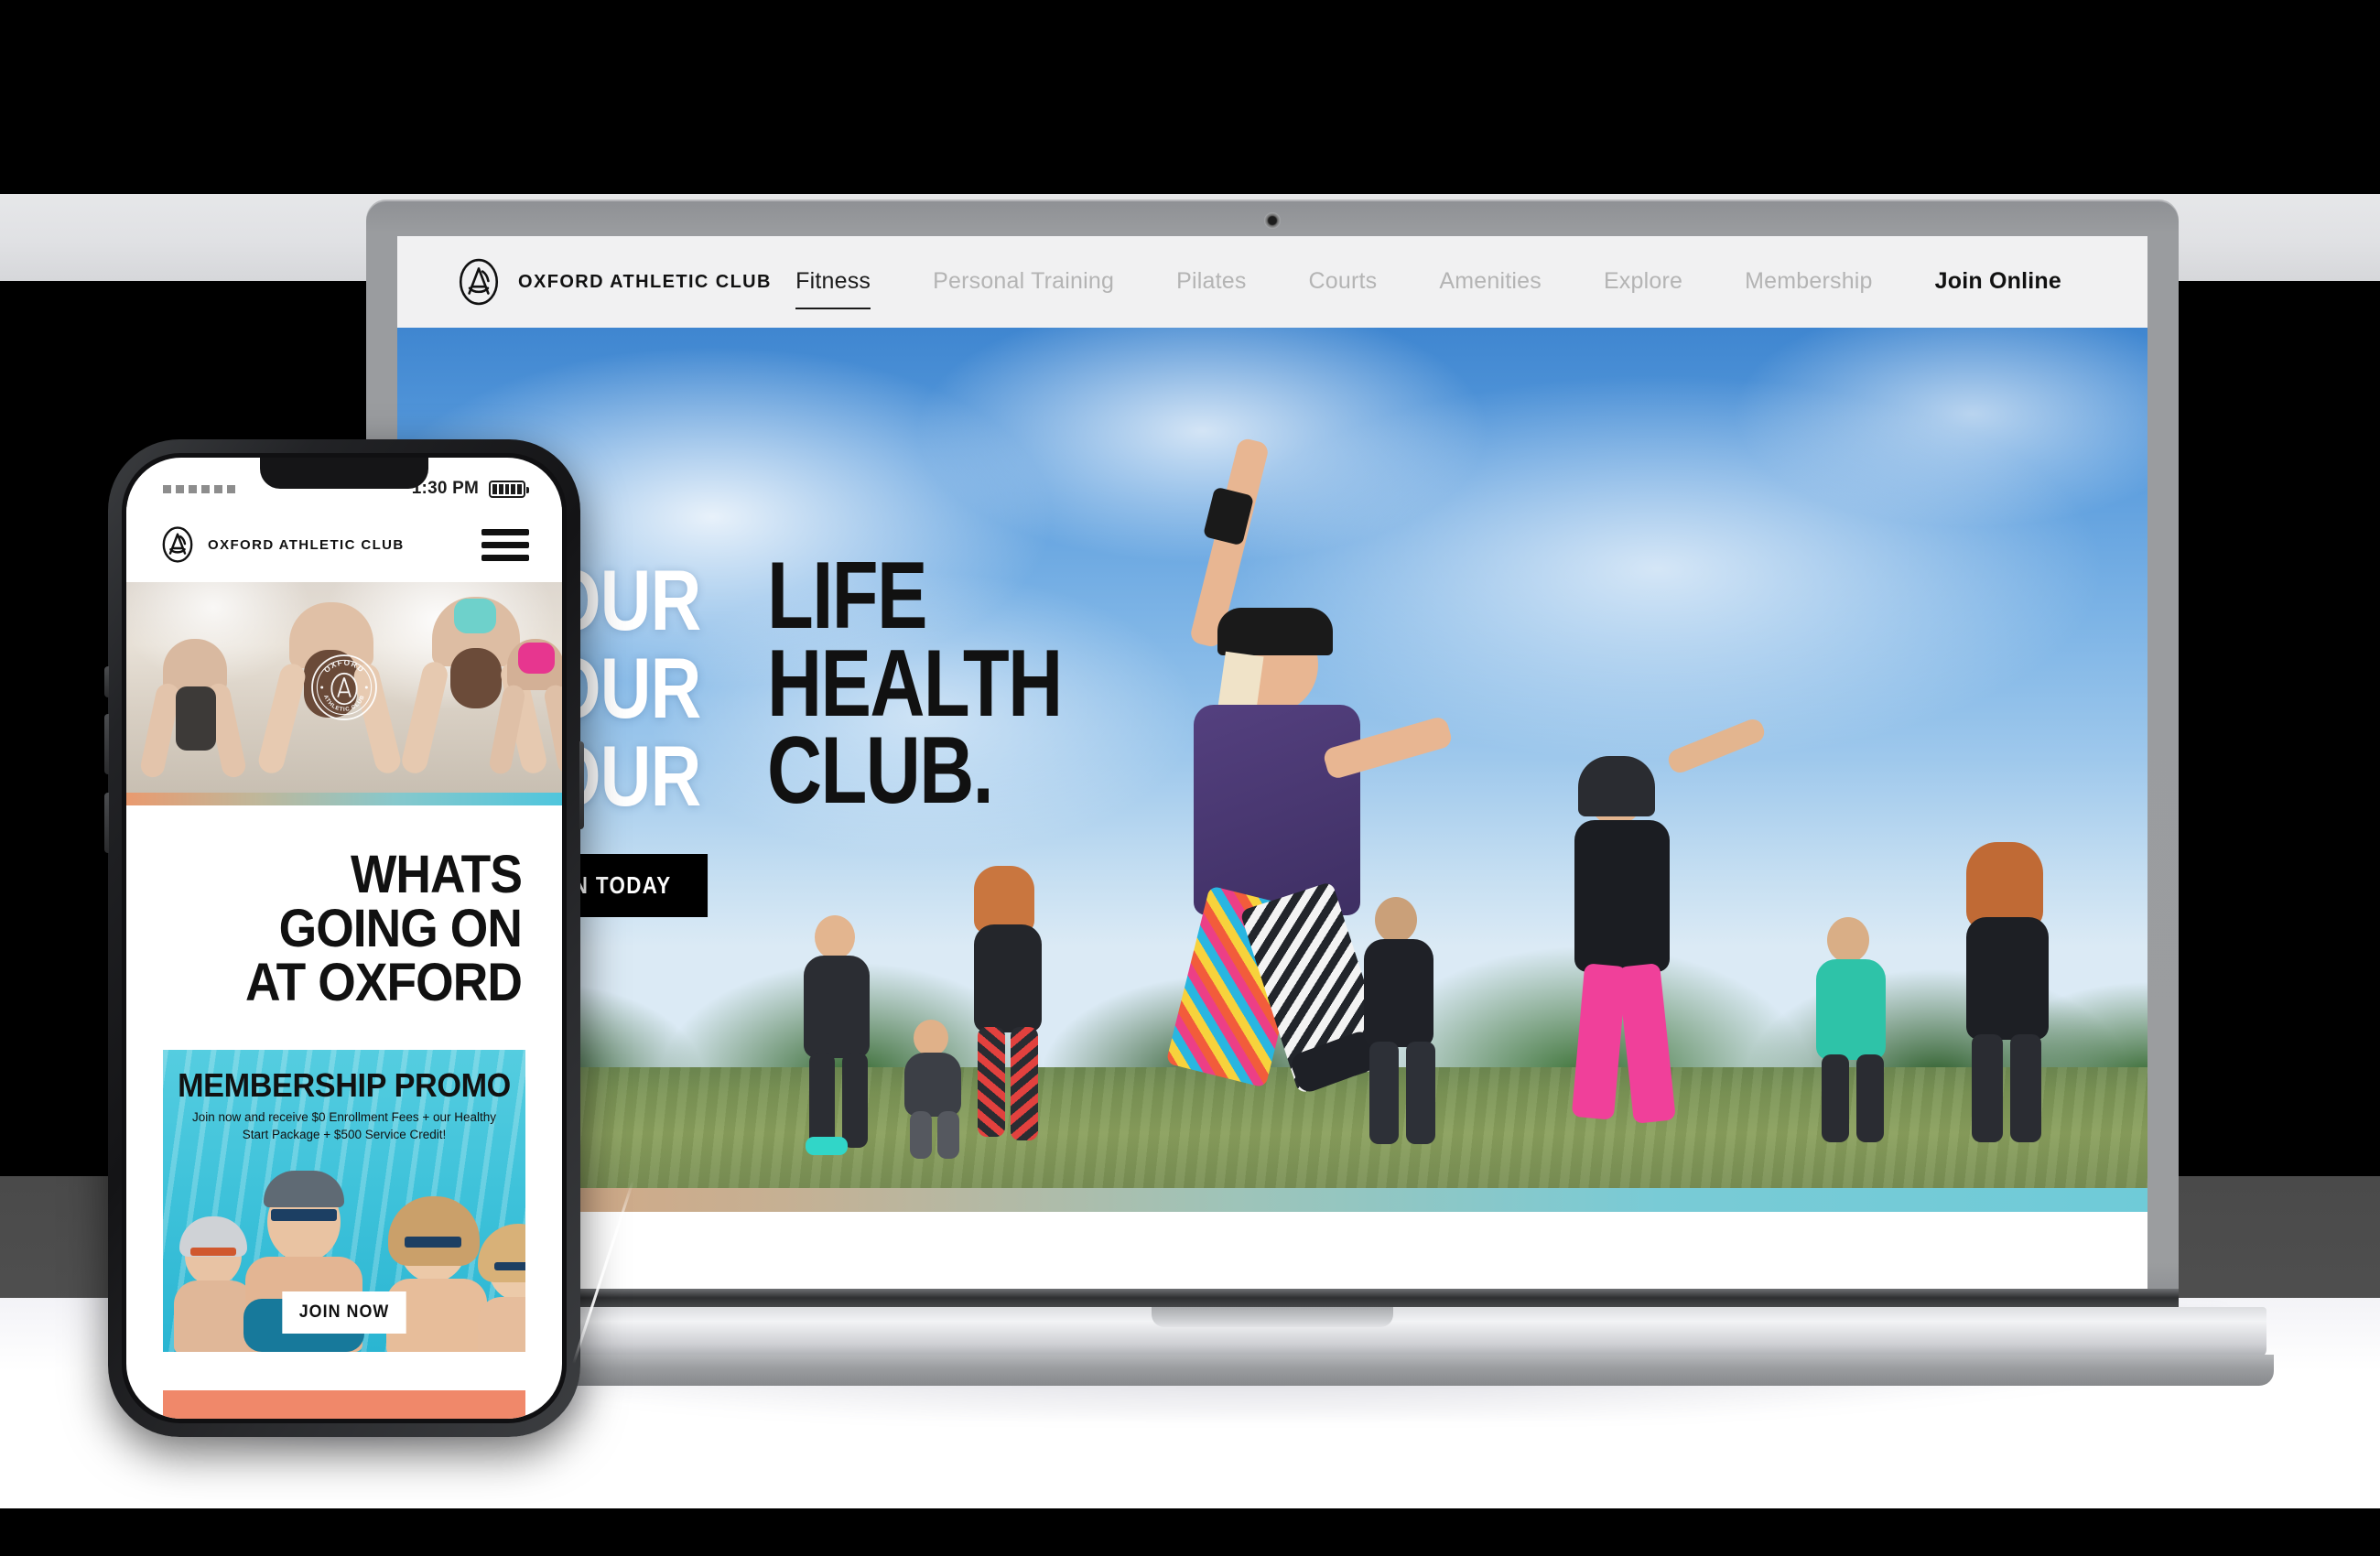  Describe the element at coordinates (106, 744) in the screenshot. I see `phone-volume-up-button` at that location.